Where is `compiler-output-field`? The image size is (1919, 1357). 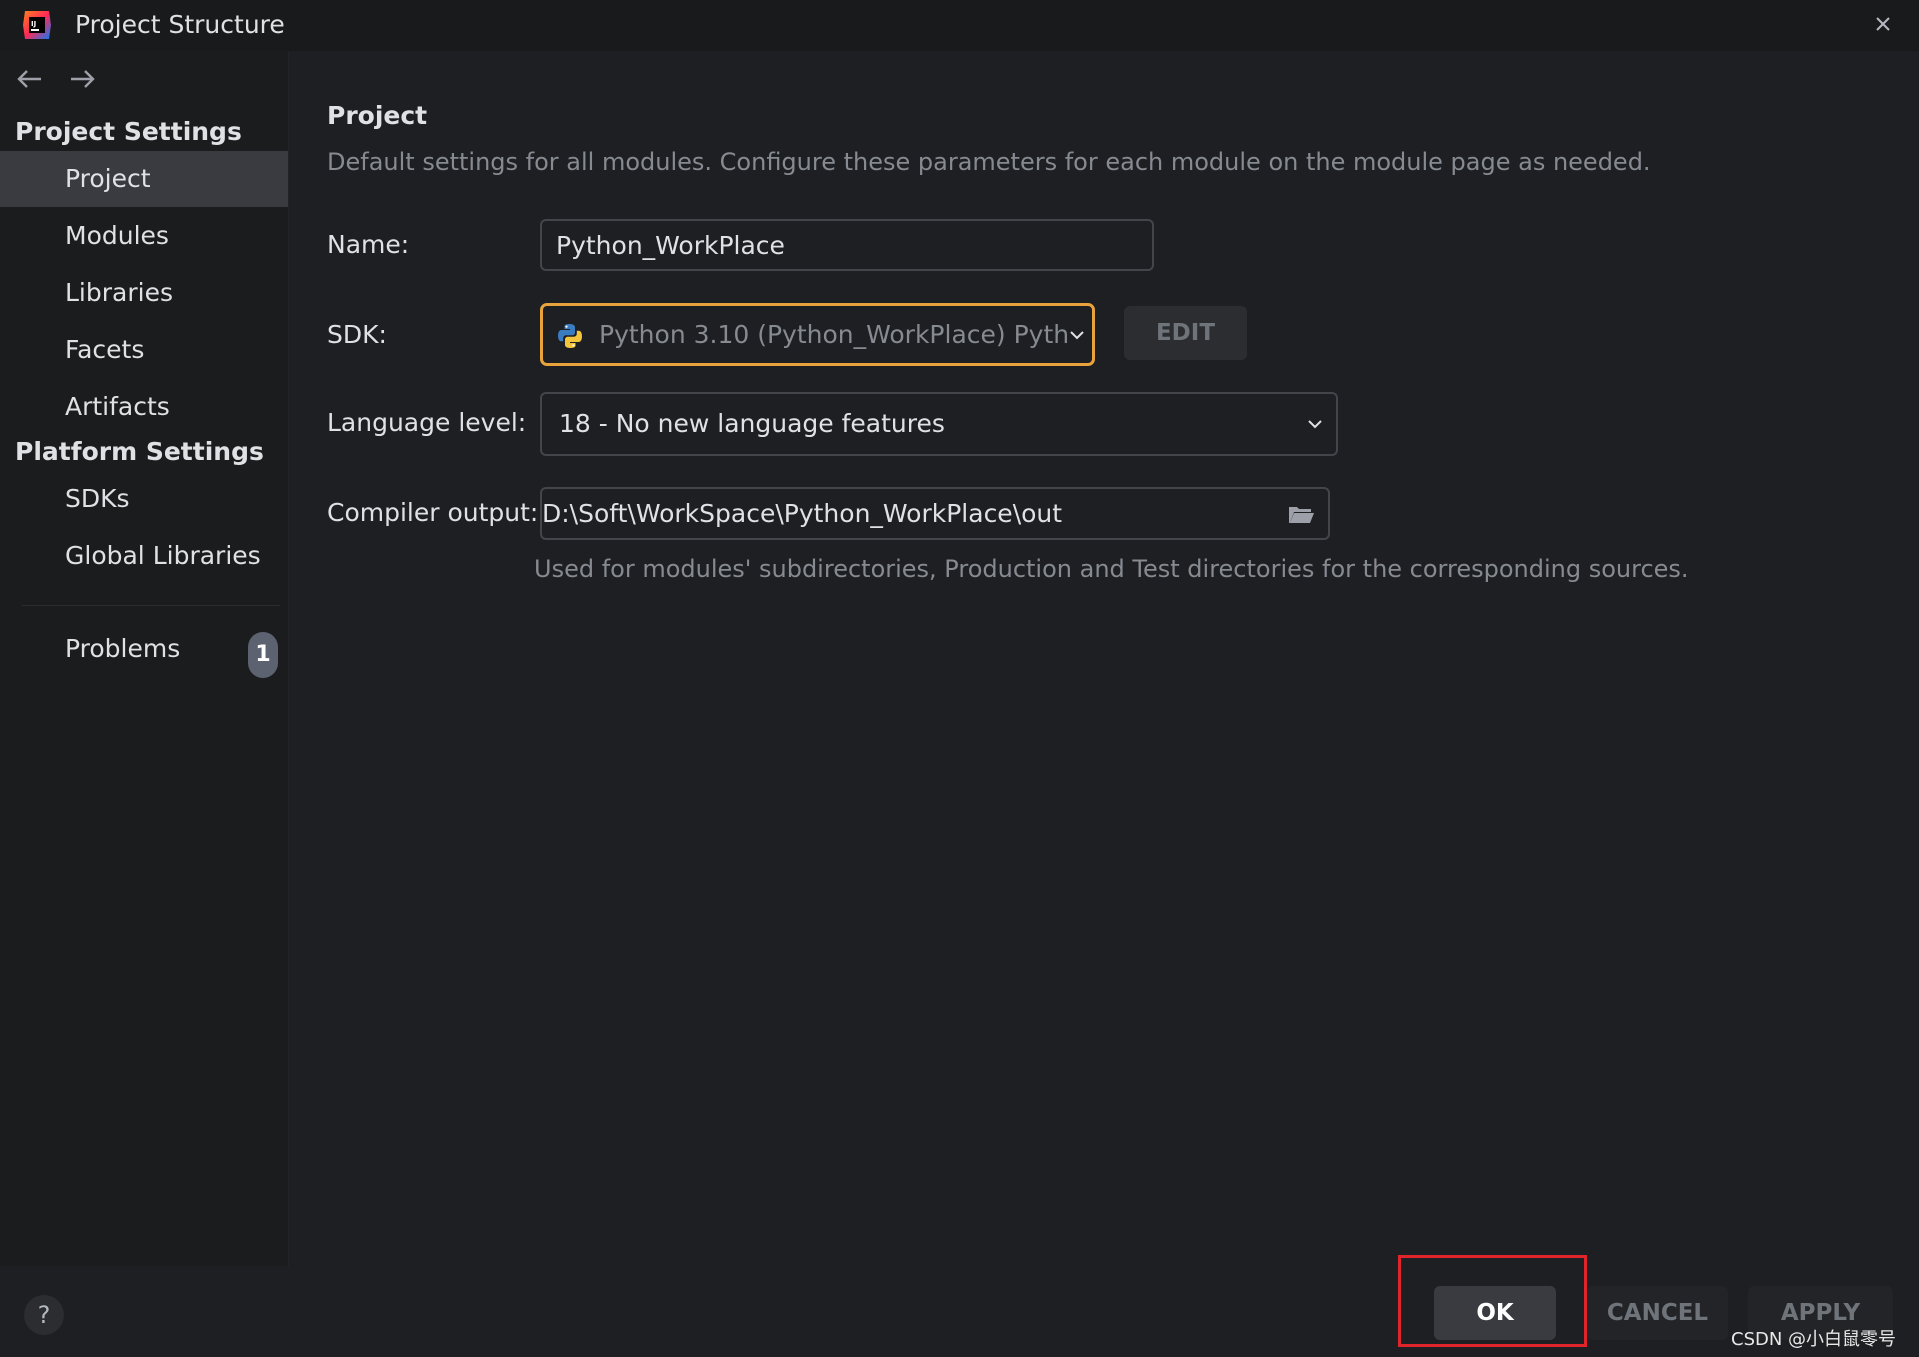
compiler-output-field is located at coordinates (935, 513).